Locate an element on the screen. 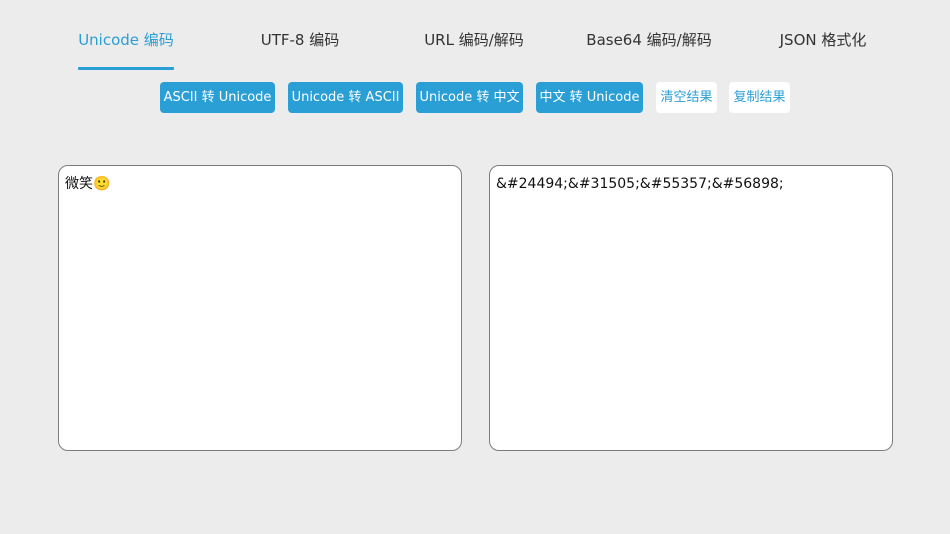 Image resolution: width=950 pixels, height=534 pixels. tab-base64-encode-decode: Base64 编码/解码 is located at coordinates (649, 50).